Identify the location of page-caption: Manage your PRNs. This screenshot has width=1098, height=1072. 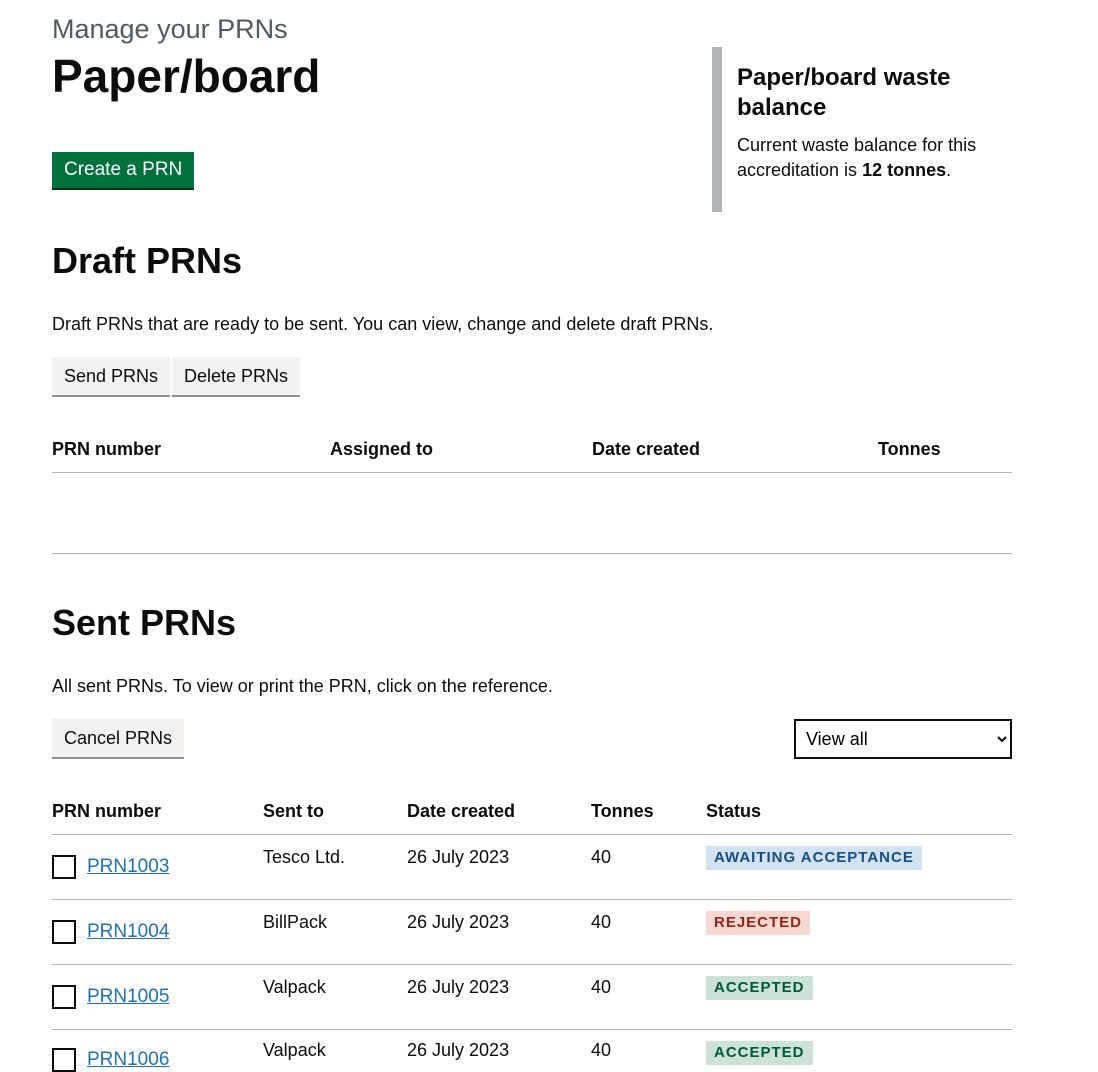
(170, 29).